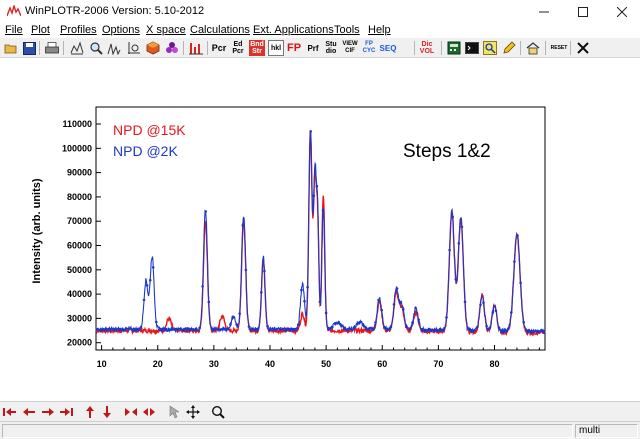 The image size is (640, 439). Describe the element at coordinates (257, 48) in the screenshot. I see `bond-str-icon: Bnd Str` at that location.